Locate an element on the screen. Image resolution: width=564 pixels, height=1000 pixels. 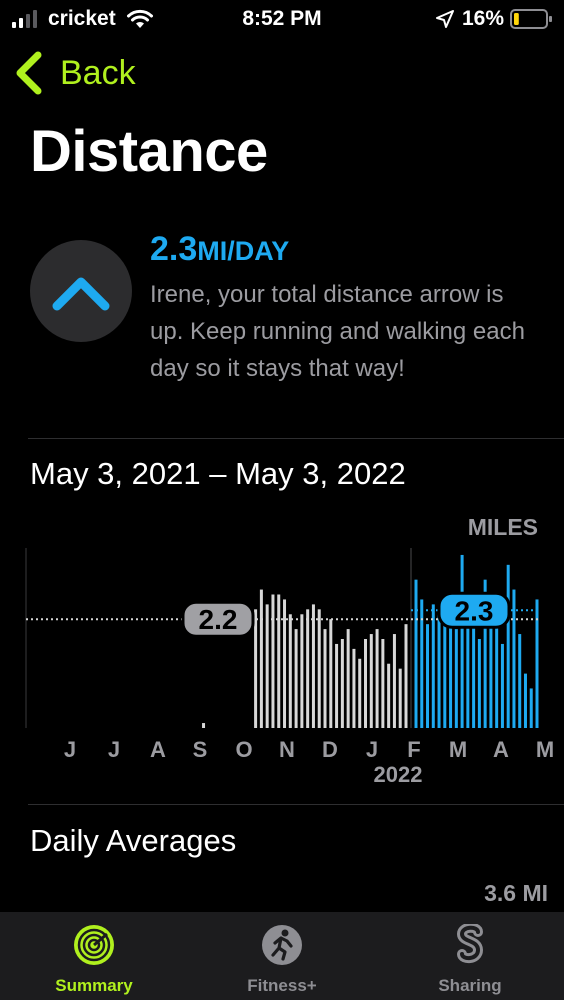
daily-average-value: 3.6 MI is located at coordinates (516, 893).